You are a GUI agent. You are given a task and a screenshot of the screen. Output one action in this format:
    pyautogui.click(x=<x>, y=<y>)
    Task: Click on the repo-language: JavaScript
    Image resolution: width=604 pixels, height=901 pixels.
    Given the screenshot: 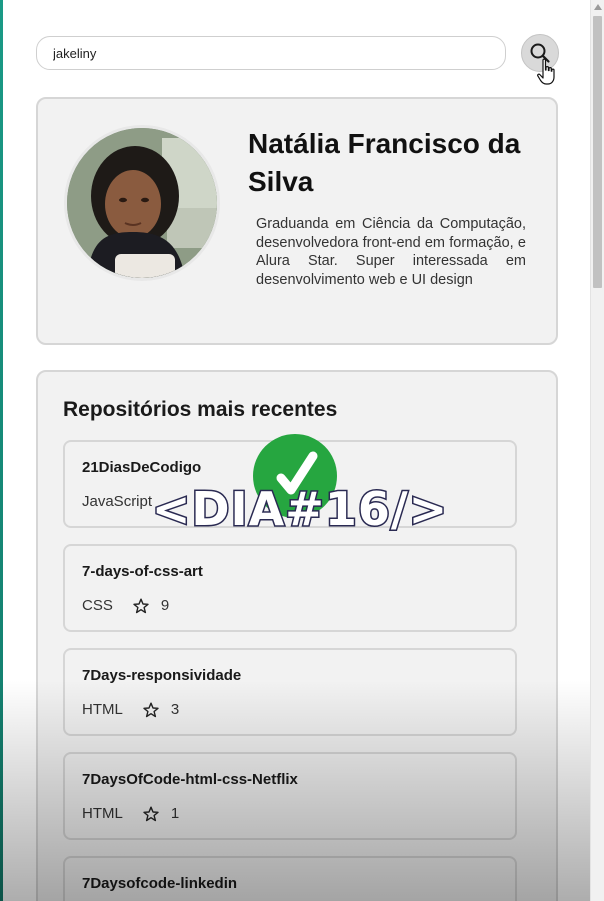 What is the action you would take?
    pyautogui.click(x=117, y=501)
    